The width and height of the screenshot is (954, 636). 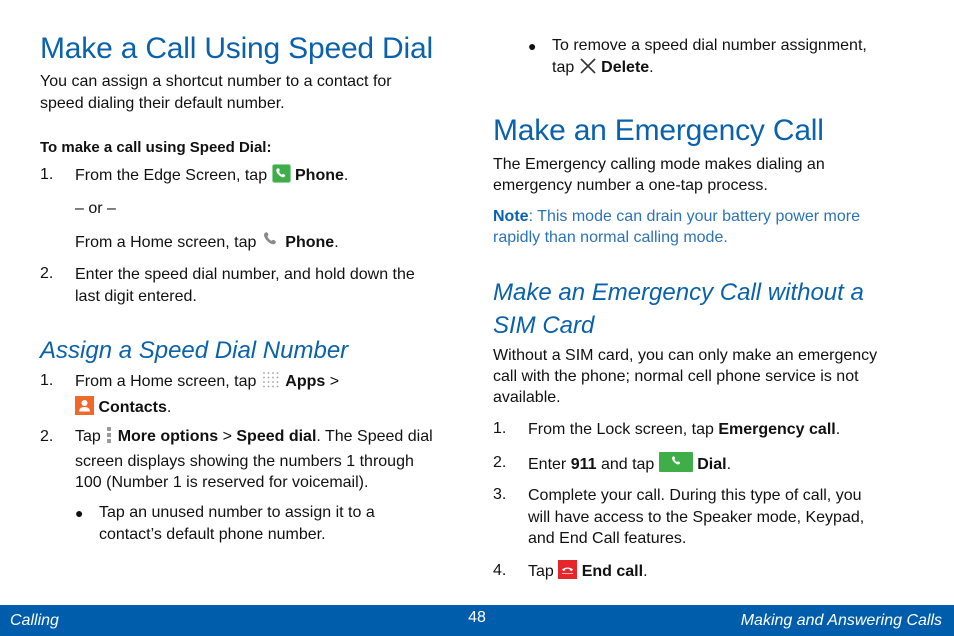 I want to click on section-title-emergency: Make an Emergency Call, so click(x=658, y=130).